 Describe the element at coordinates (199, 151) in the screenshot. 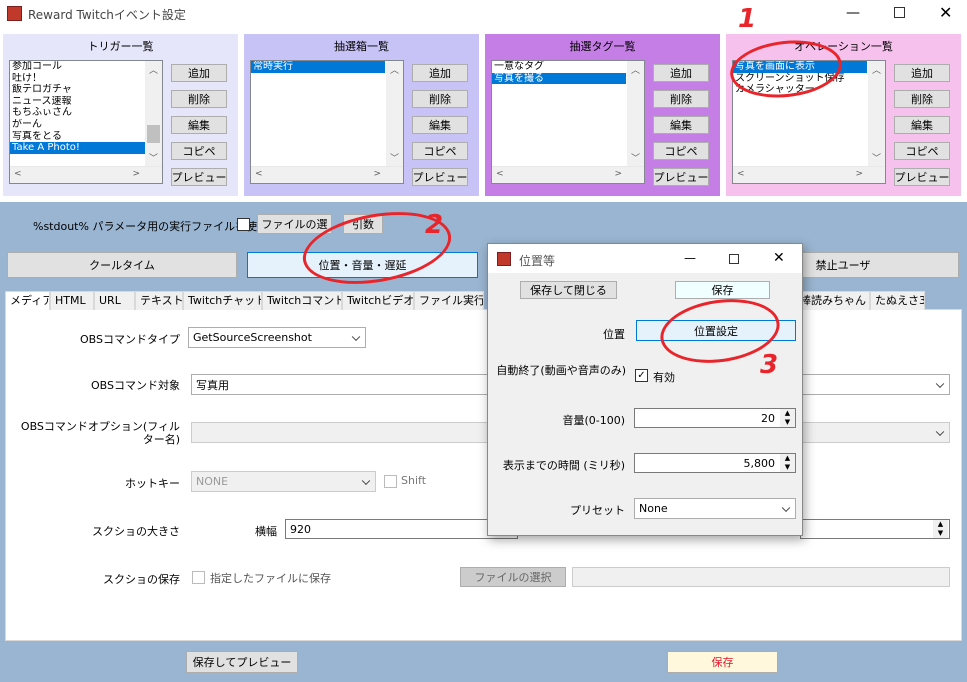

I see `trigger-copy-paste-button: コピペ` at that location.